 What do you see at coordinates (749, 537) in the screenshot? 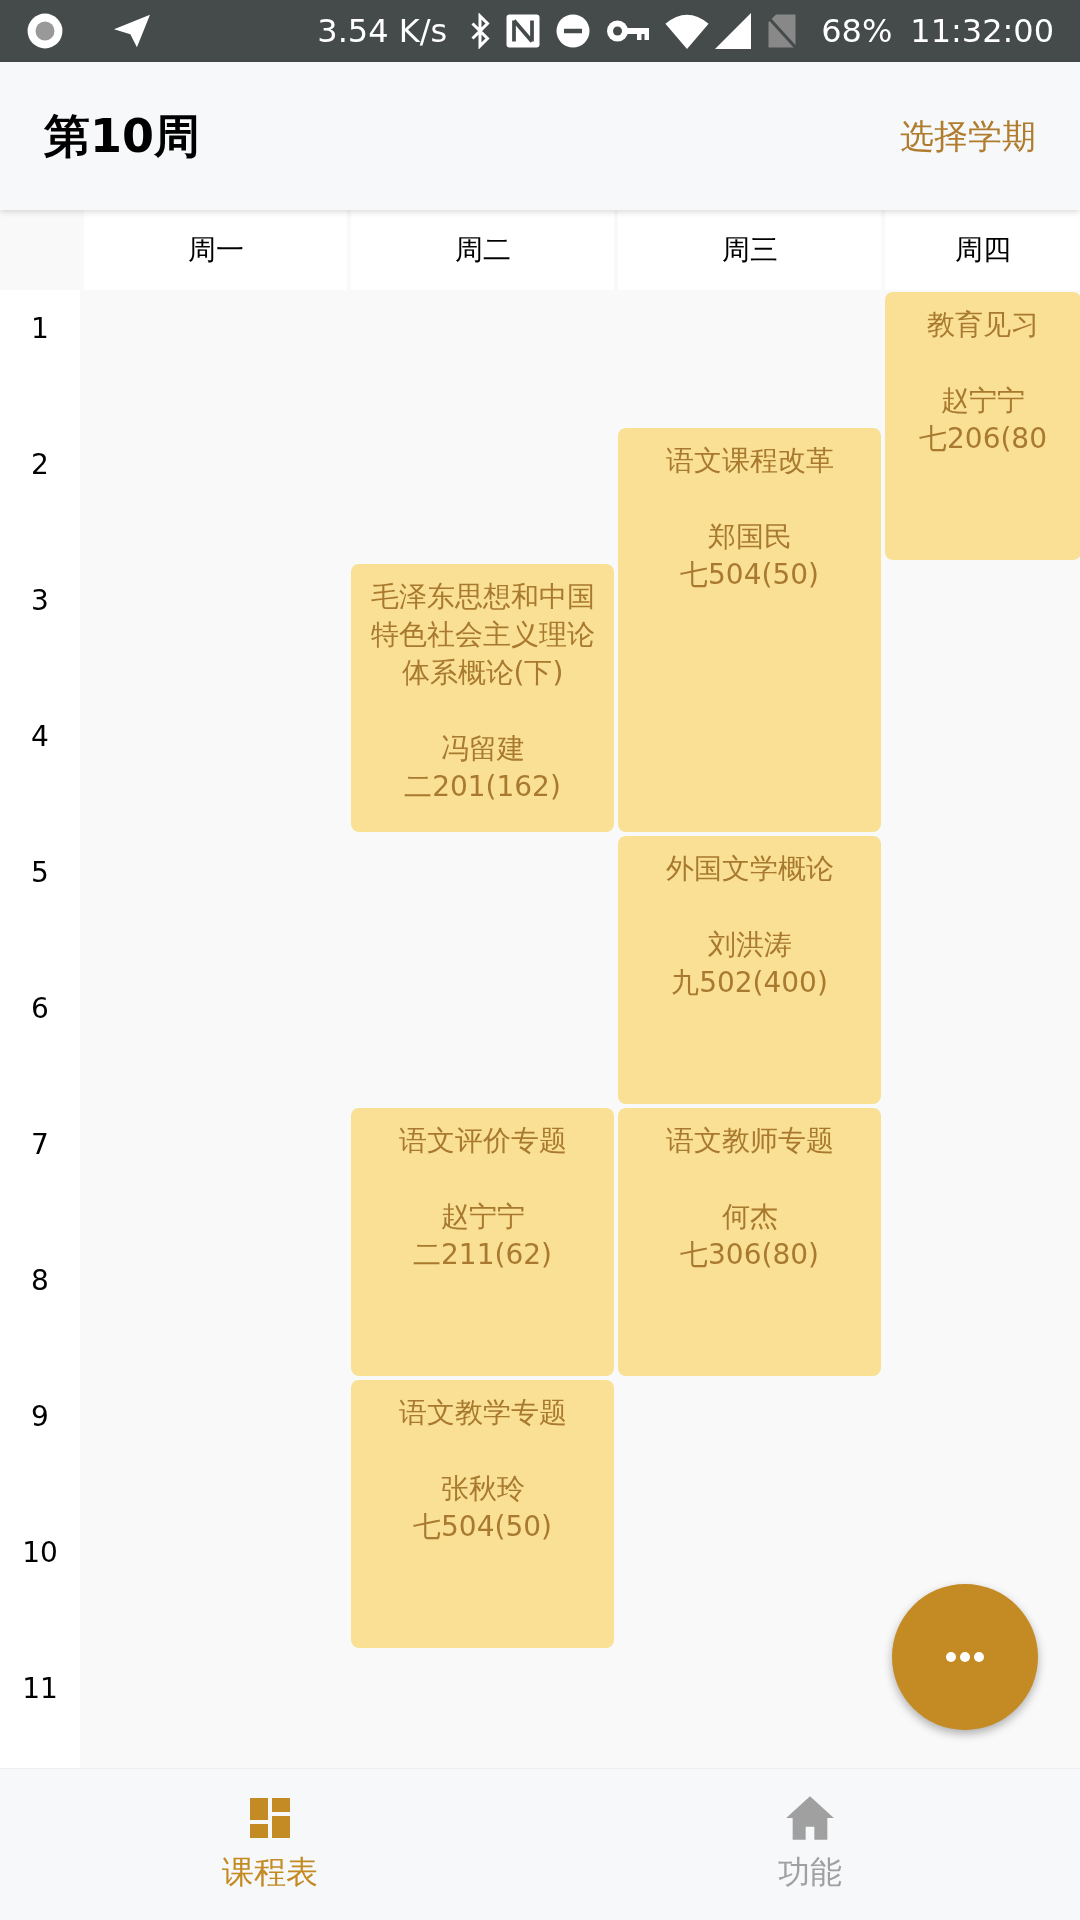
I see `course-teacher: 郑国民` at bounding box center [749, 537].